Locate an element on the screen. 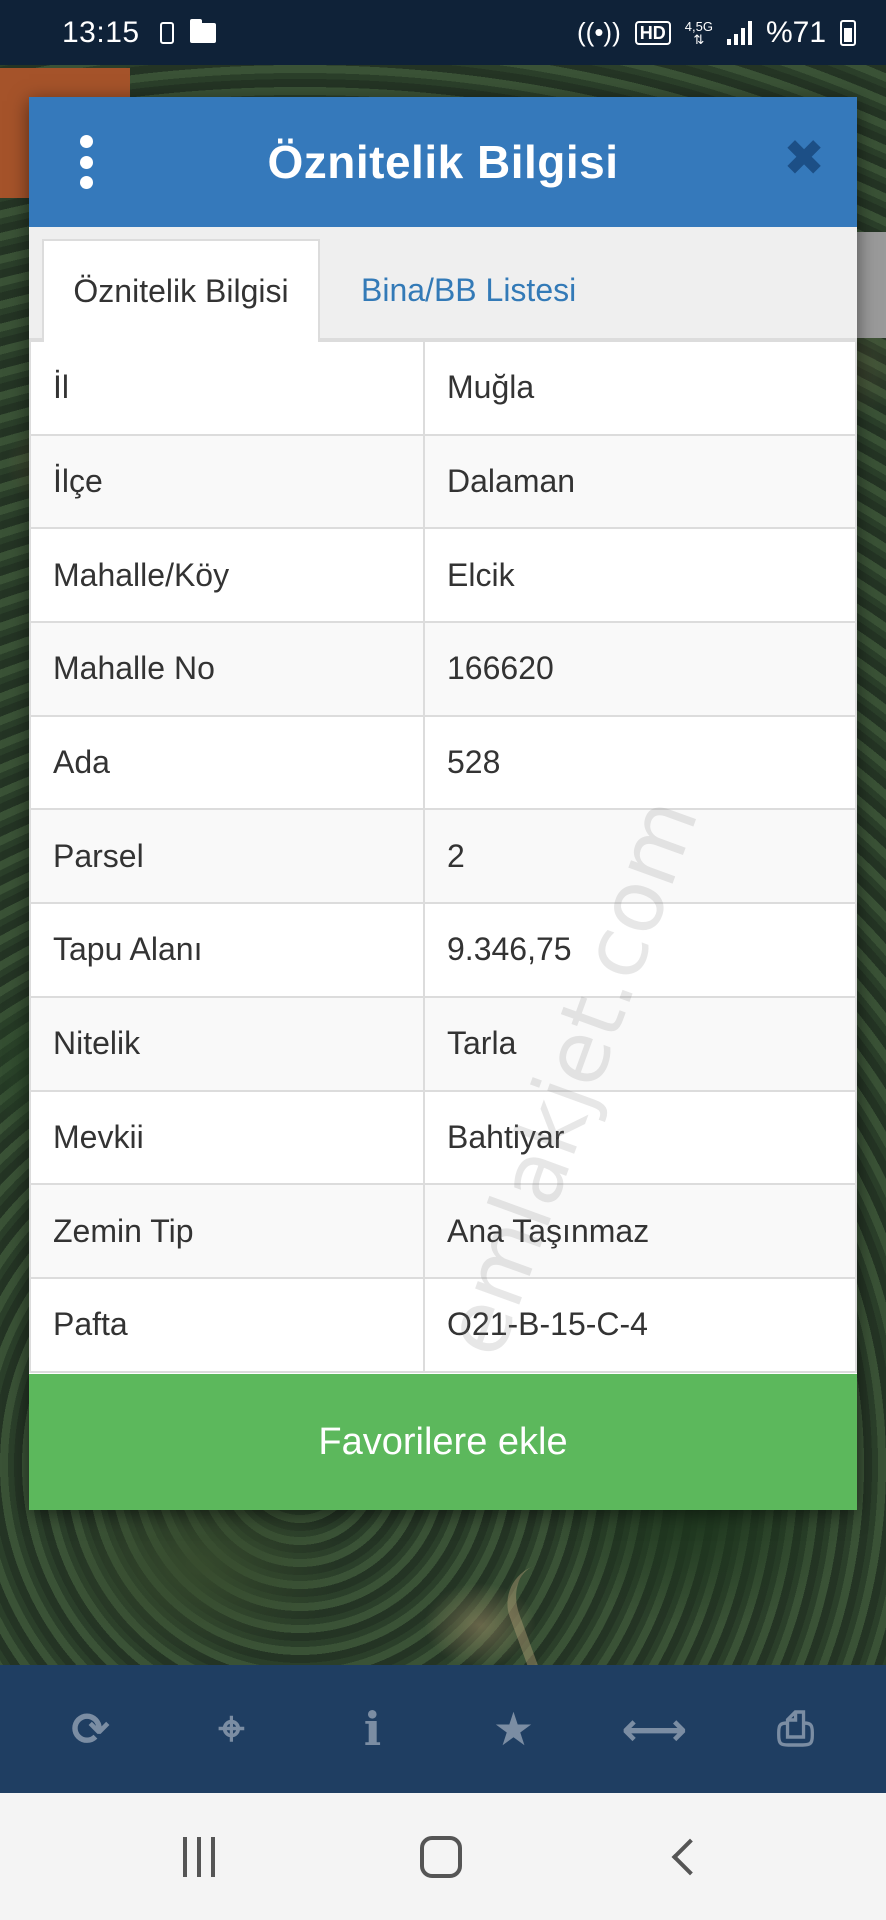  table-row: Mahalle/Köy Elcik is located at coordinates (443, 575).